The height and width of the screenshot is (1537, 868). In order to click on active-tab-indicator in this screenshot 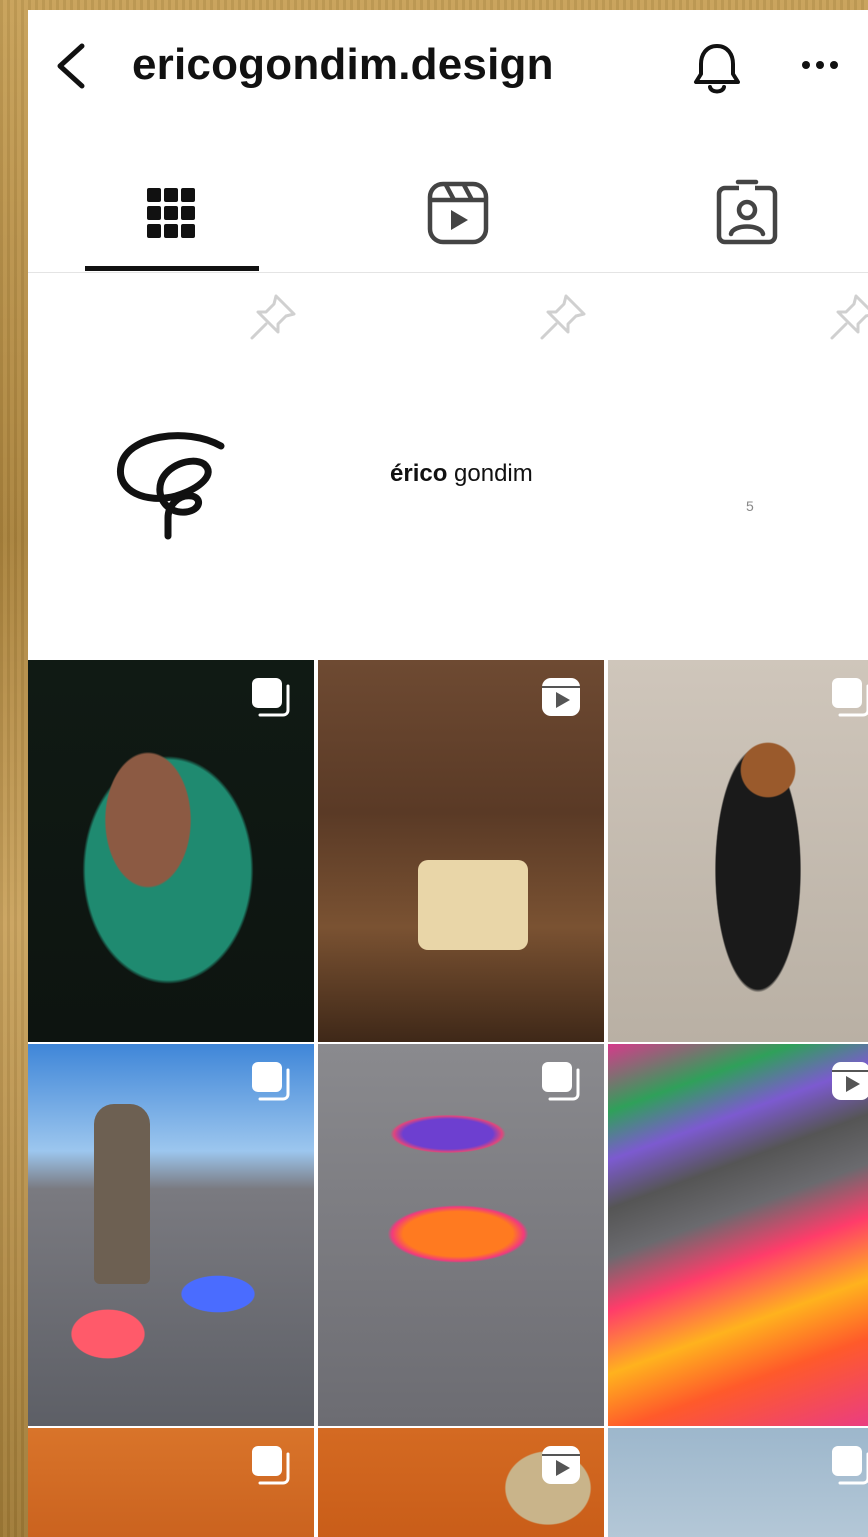, I will do `click(172, 268)`.